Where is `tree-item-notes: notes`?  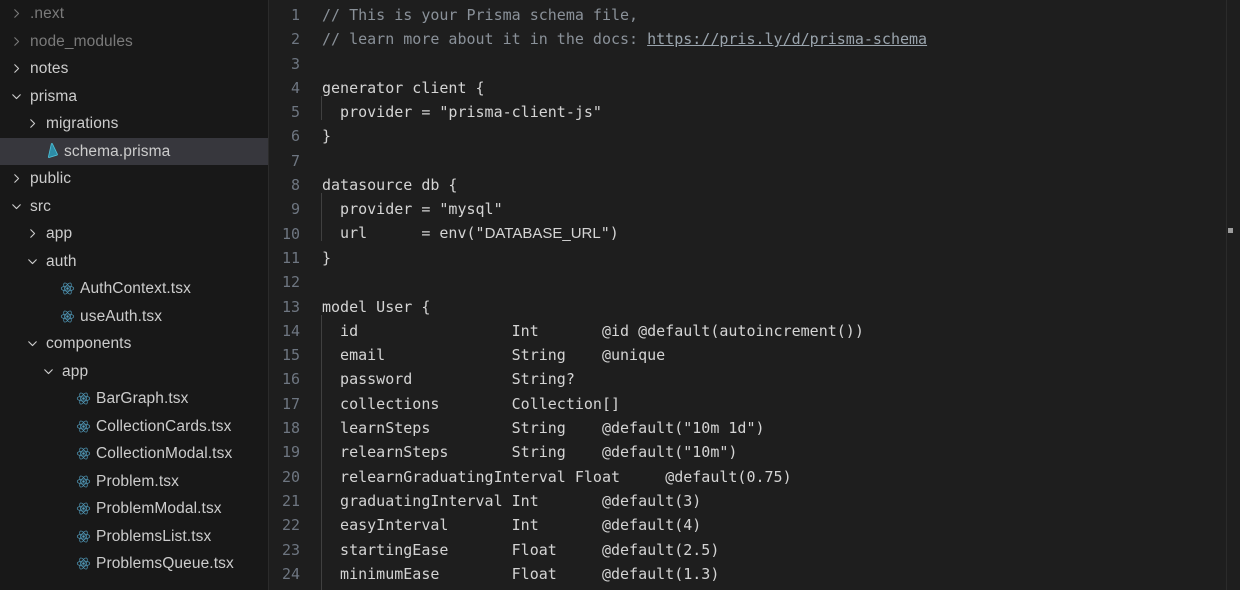 tree-item-notes: notes is located at coordinates (134, 69).